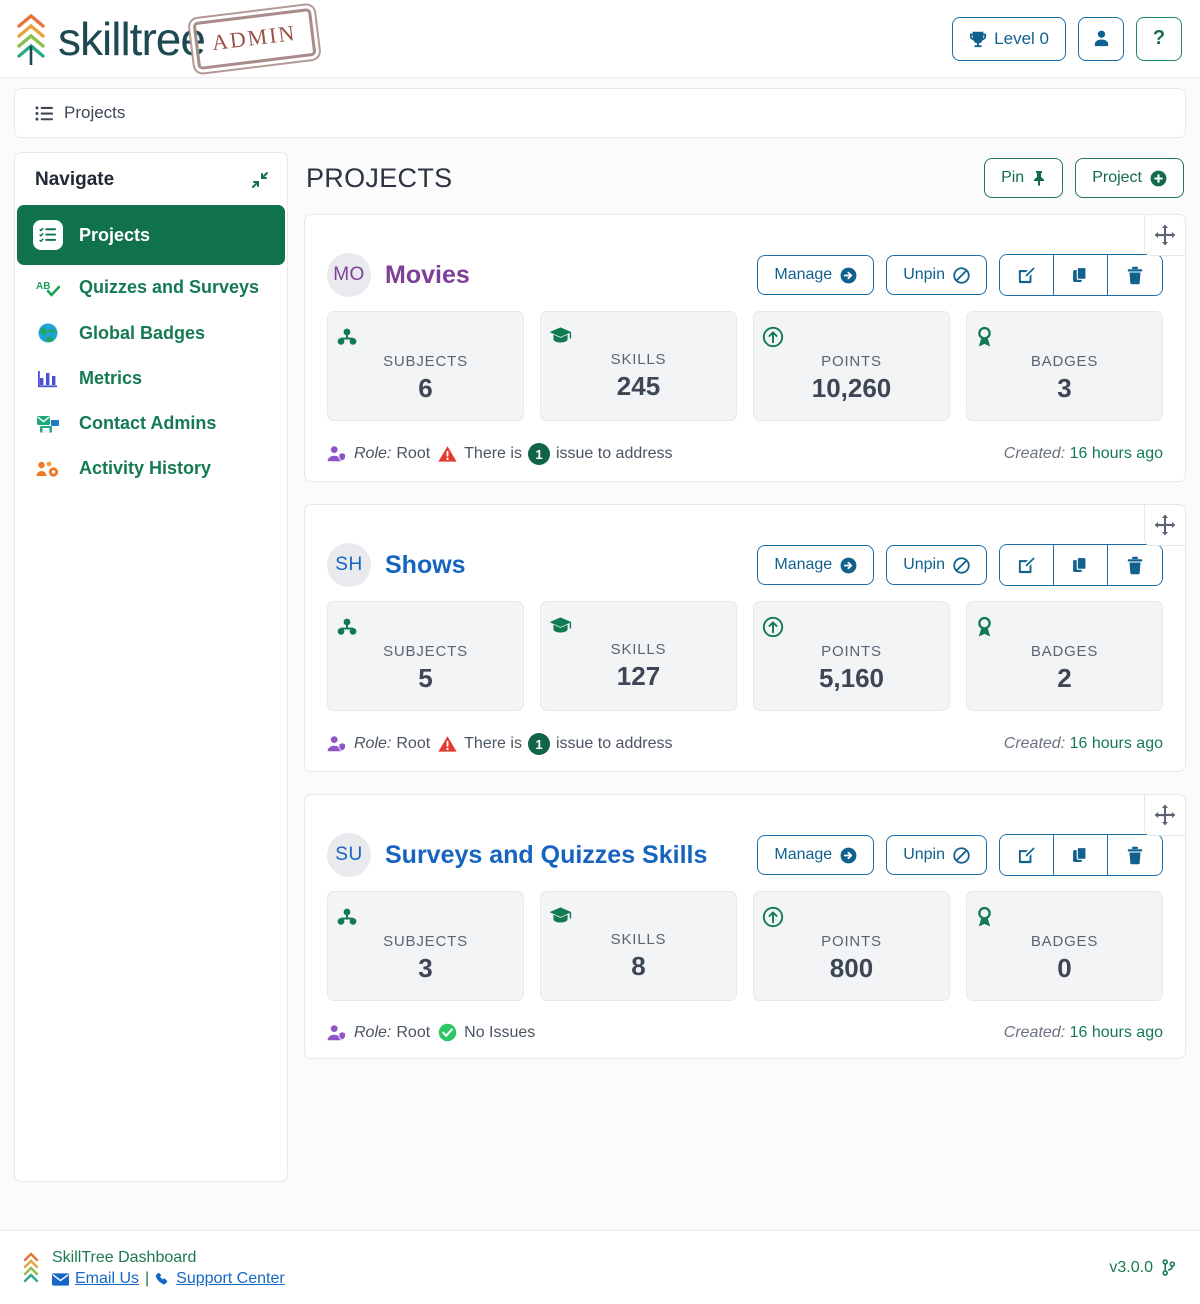 This screenshot has height=1304, width=1200. Describe the element at coordinates (1009, 38) in the screenshot. I see `level-button: Level 0` at that location.